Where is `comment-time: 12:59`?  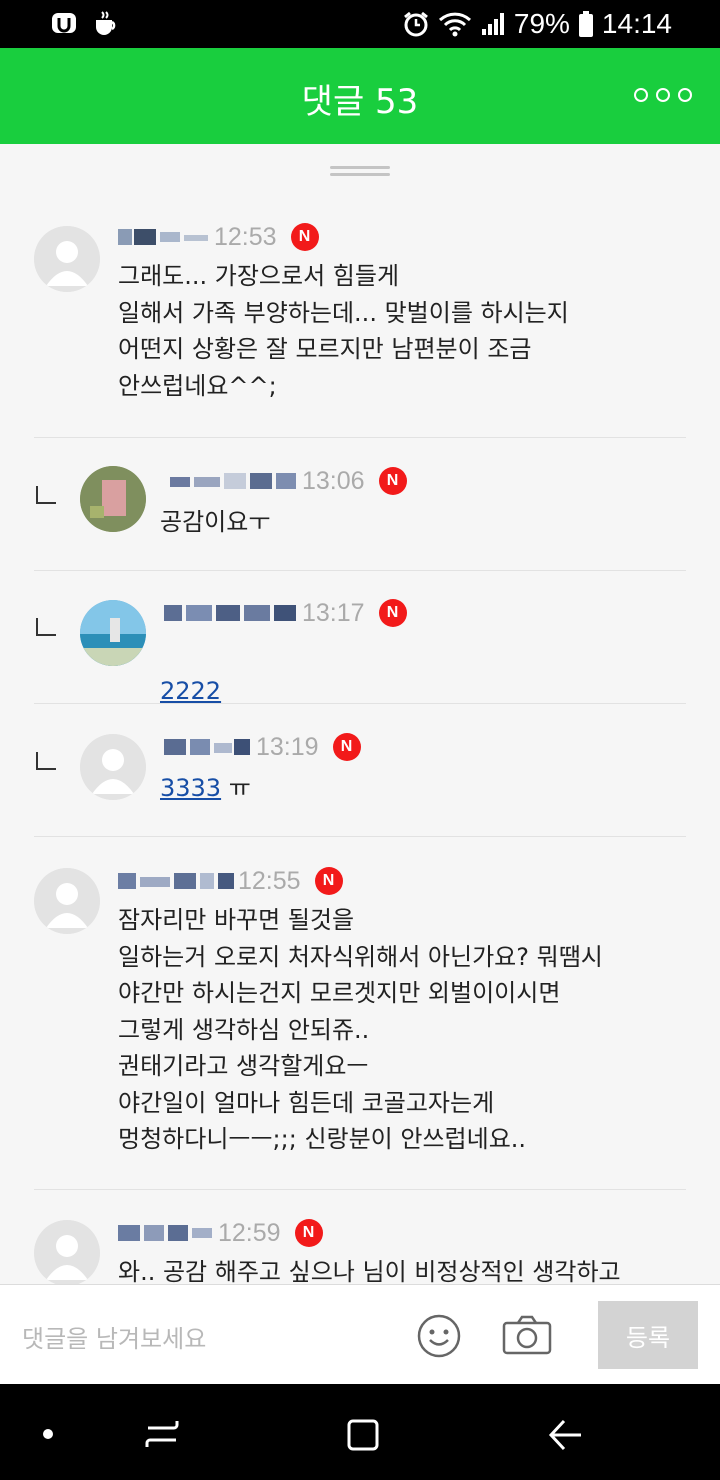 comment-time: 12:59 is located at coordinates (249, 1232).